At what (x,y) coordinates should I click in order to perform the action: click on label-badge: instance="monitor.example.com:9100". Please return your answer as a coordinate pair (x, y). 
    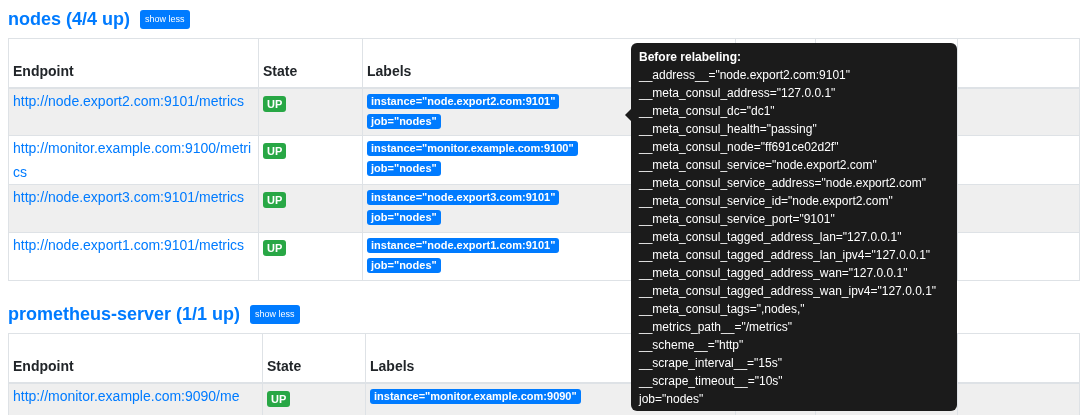
    Looking at the image, I should click on (472, 148).